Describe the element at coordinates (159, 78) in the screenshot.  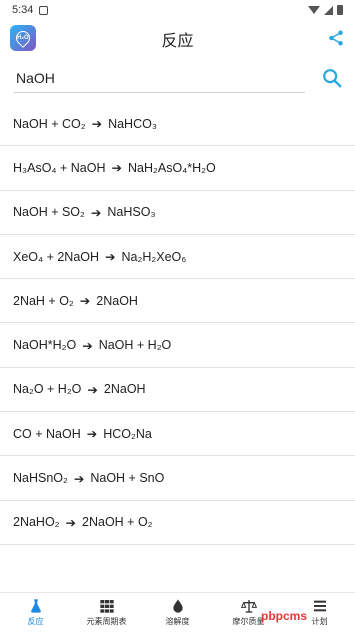
I see `search-input: NaOH` at that location.